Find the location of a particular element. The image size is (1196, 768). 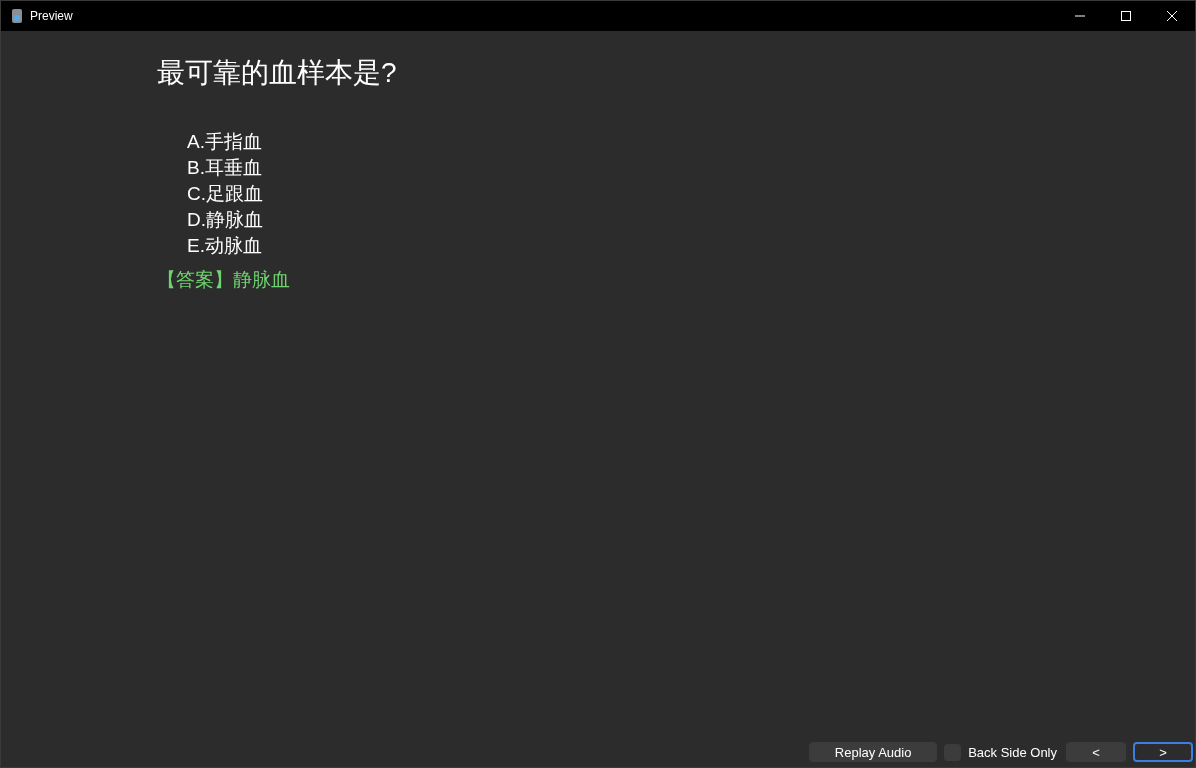

maximize-icon is located at coordinates (1126, 16).